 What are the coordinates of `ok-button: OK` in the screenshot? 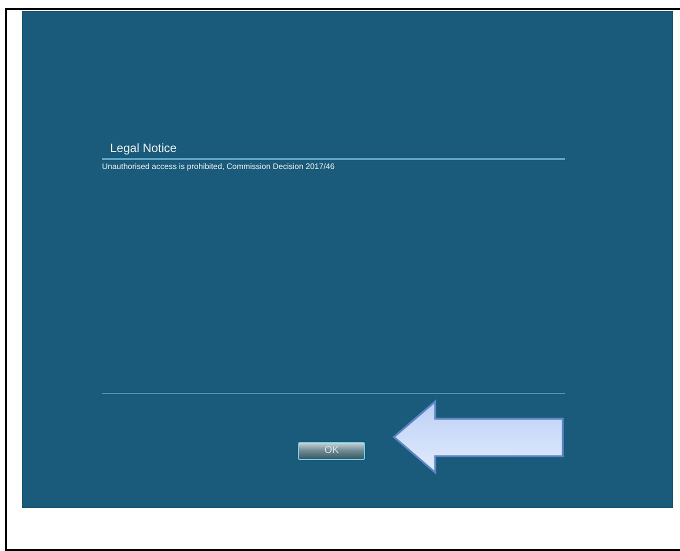 It's located at (332, 451).